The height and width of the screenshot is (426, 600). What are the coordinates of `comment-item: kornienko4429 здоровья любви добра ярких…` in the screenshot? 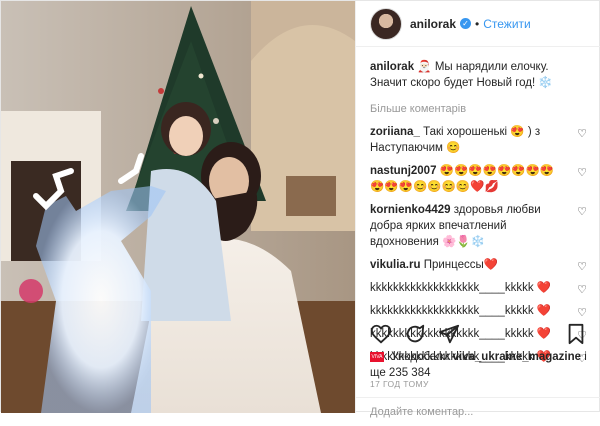 It's located at (478, 226).